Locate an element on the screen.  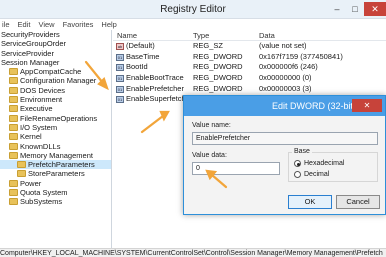
tree-item-label: SecurityProviders is located at coordinates (30, 34).